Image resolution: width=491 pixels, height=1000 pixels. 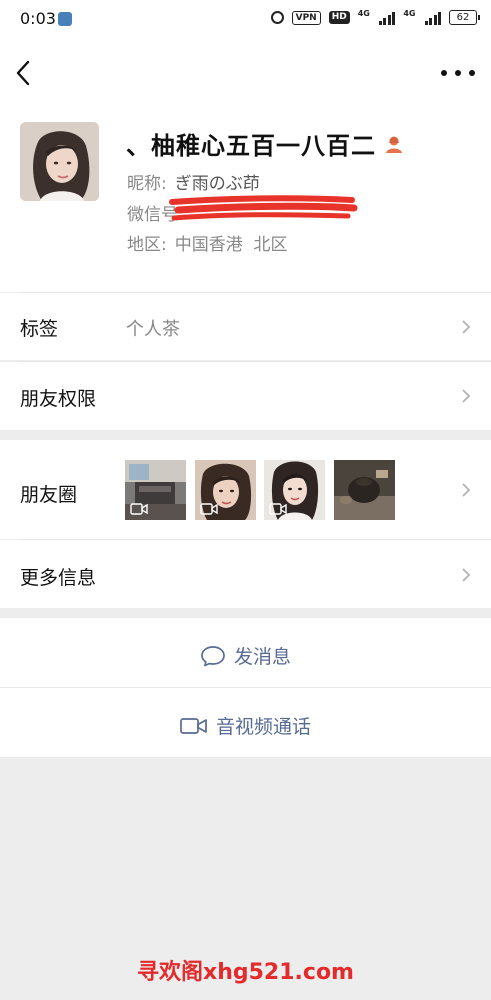 I want to click on battery-icon: 62, so click(x=464, y=17).